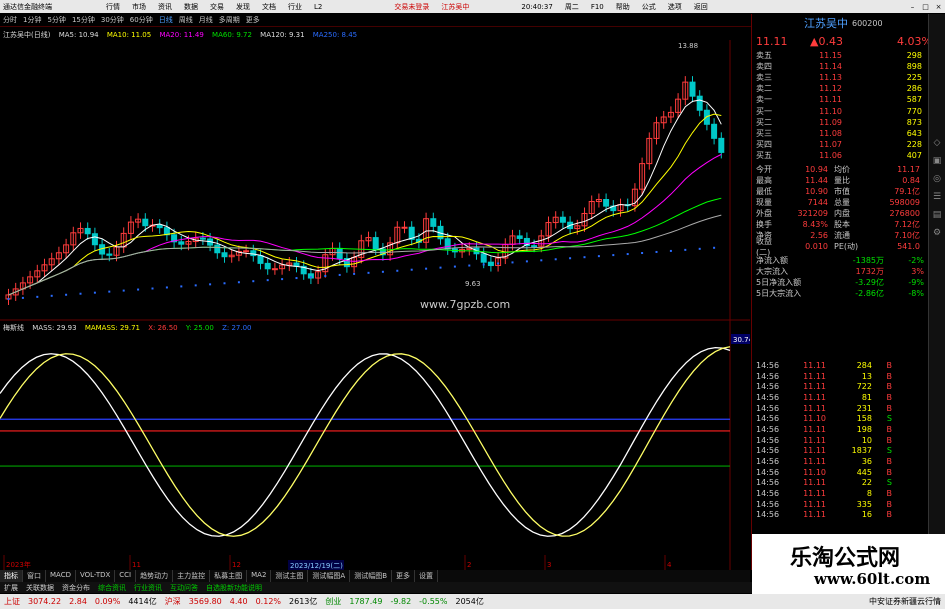  I want to click on tool-icon-5: ▤, so click(937, 215).